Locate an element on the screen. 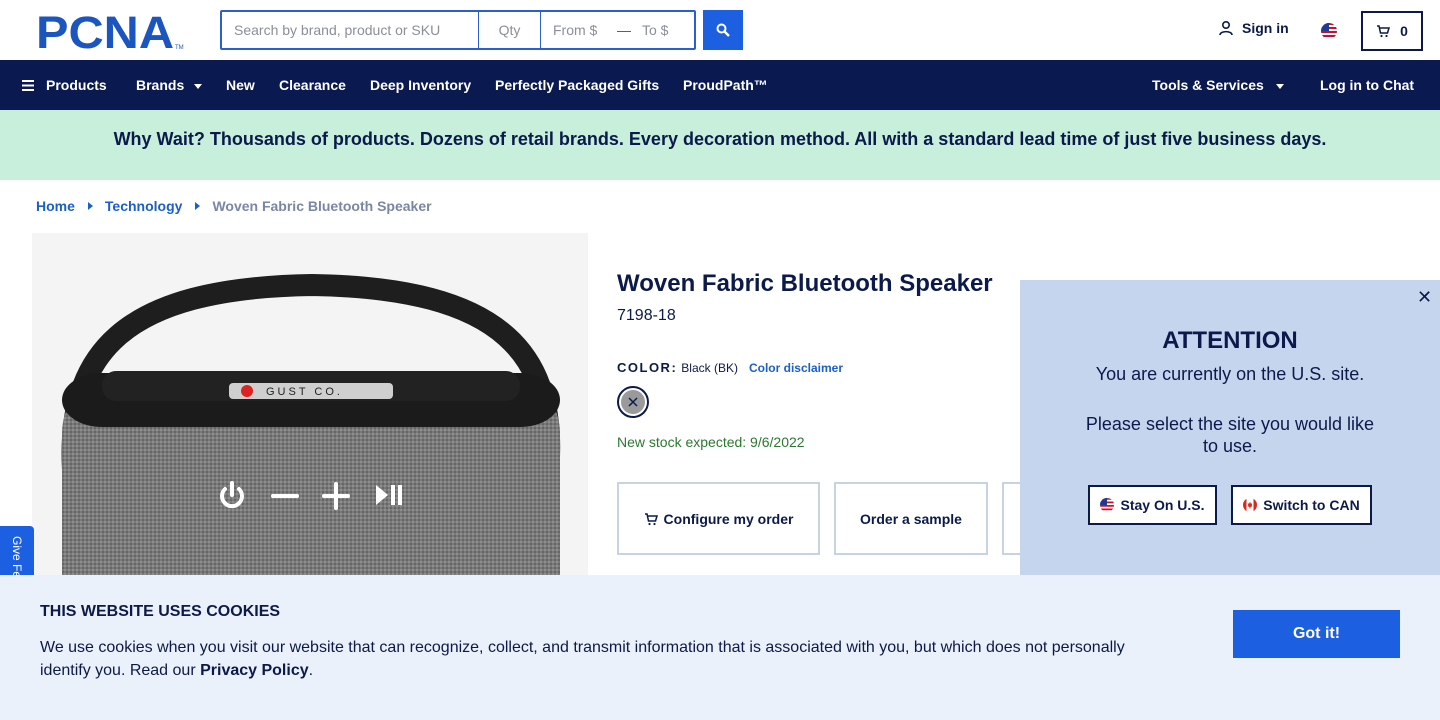 This screenshot has height=720, width=1440. nav-chat-login: Log in to Chat is located at coordinates (1367, 85).